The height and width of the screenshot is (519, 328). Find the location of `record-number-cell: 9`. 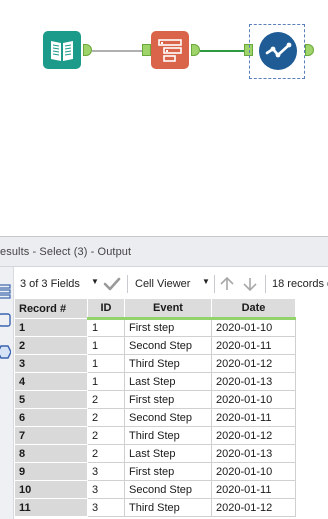

record-number-cell: 9 is located at coordinates (51, 471).